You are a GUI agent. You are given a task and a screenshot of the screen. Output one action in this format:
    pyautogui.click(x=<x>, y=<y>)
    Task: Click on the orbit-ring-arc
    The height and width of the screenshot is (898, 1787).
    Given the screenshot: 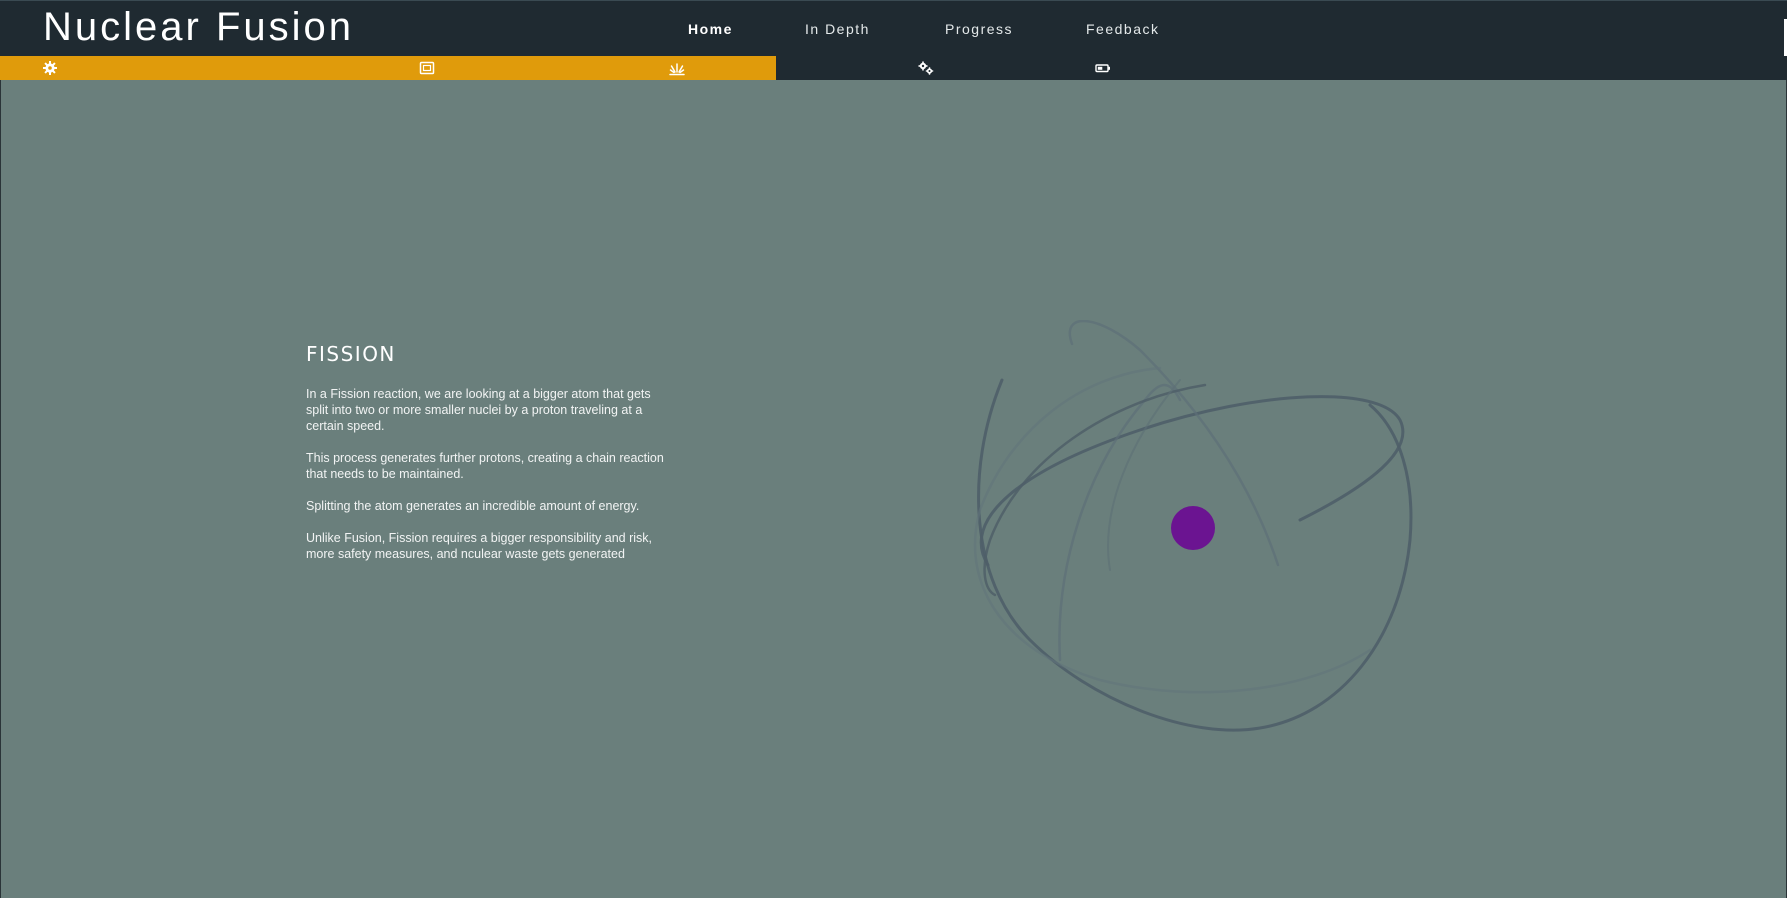 What is the action you would take?
    pyautogui.click(x=1095, y=490)
    